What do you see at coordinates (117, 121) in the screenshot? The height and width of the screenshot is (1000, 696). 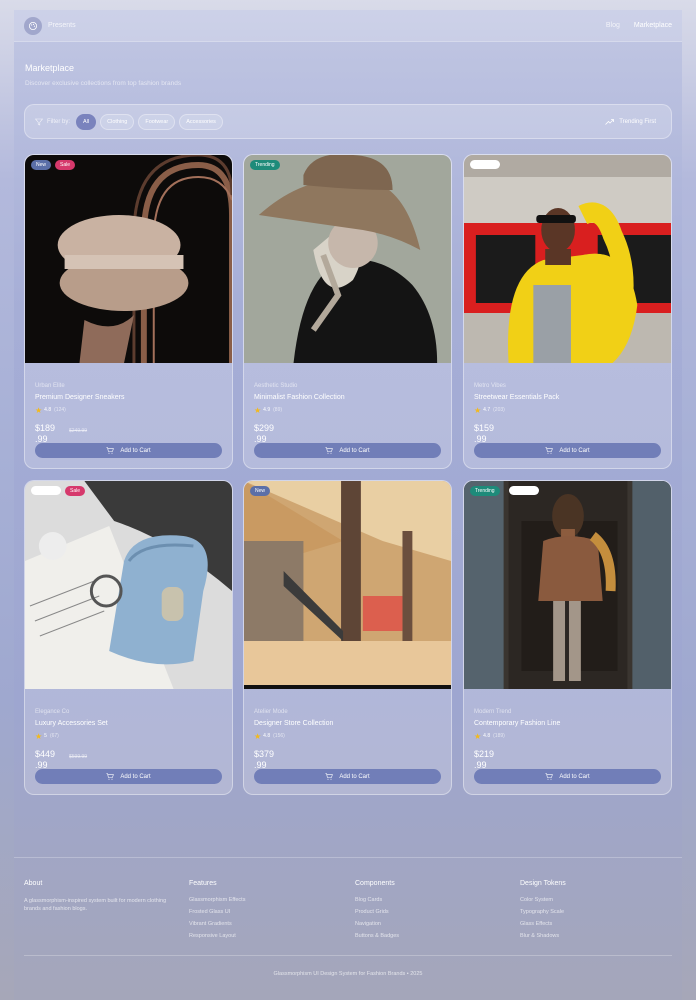 I see `filter-chip-clothing: Clothing` at bounding box center [117, 121].